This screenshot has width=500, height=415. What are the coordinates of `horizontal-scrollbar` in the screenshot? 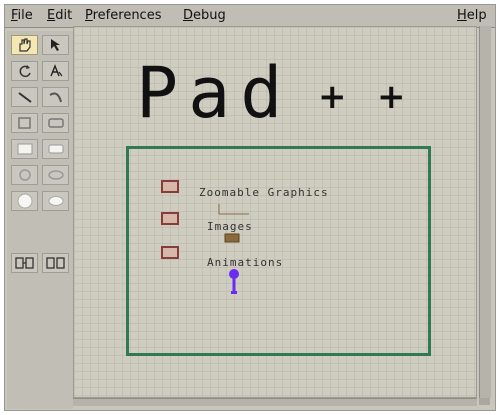 It's located at (275, 402).